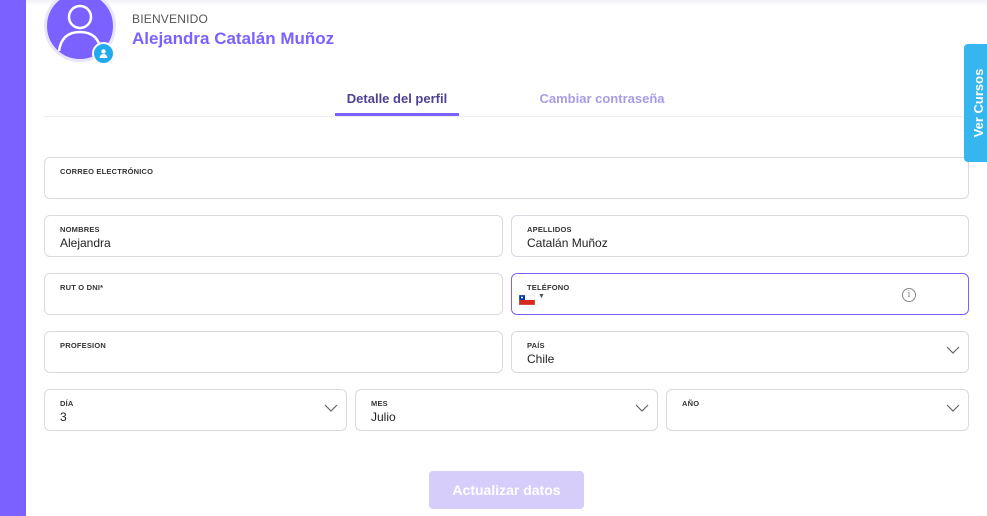 The height and width of the screenshot is (516, 987). What do you see at coordinates (195, 410) in the screenshot?
I see `day-select: DÍA 3` at bounding box center [195, 410].